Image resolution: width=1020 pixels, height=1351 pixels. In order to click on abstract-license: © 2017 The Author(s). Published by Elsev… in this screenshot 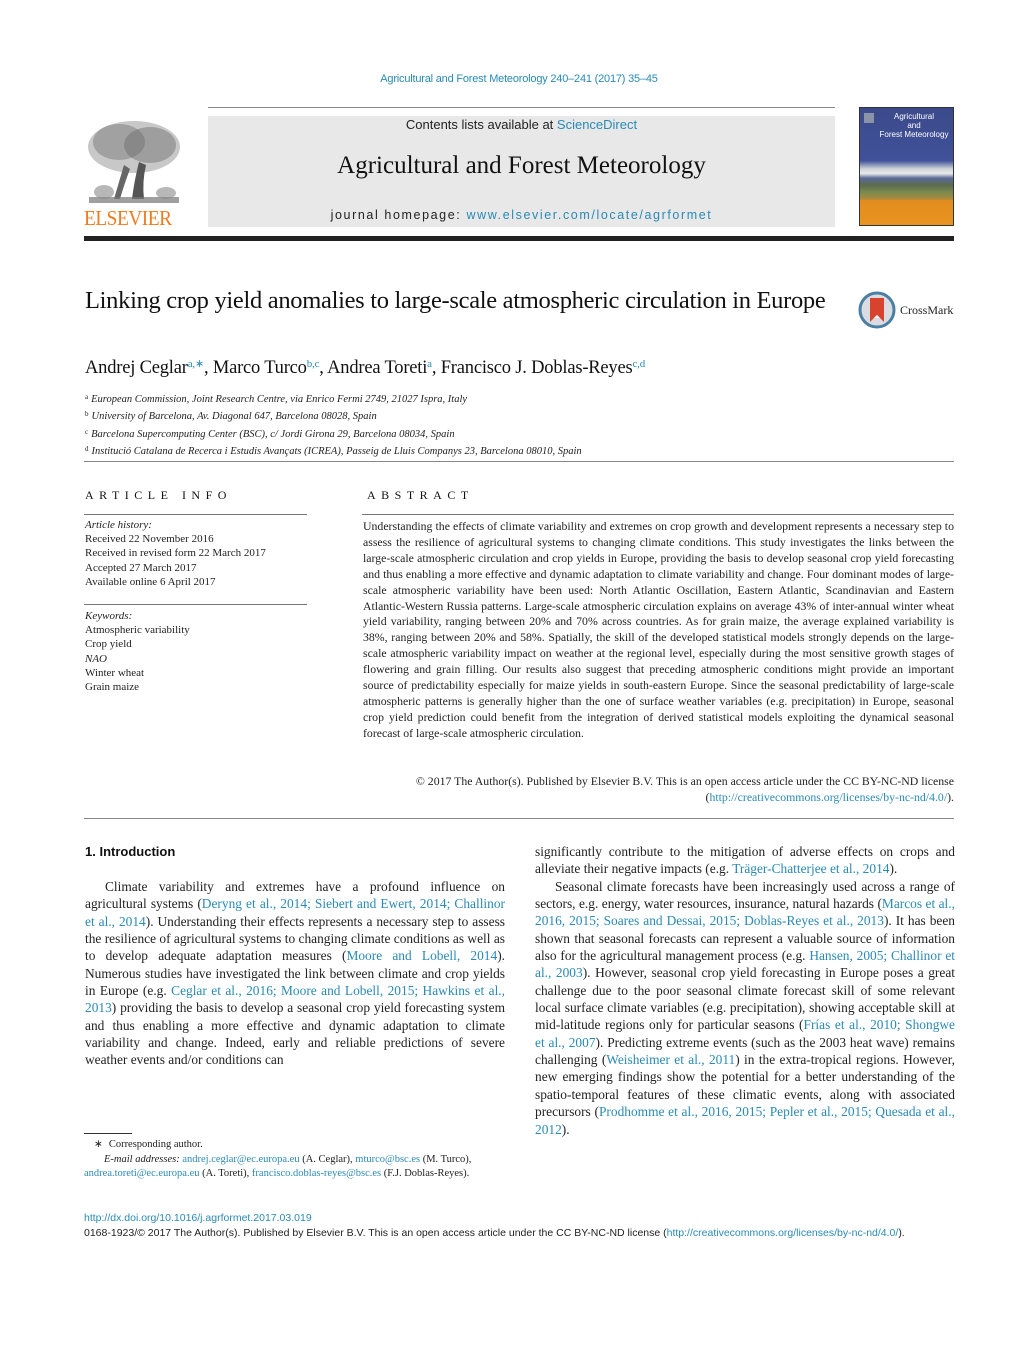, I will do `click(658, 790)`.